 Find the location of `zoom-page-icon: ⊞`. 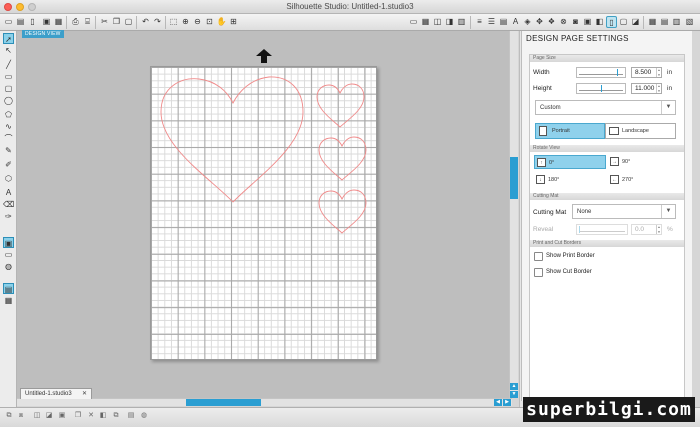

zoom-page-icon: ⊞ is located at coordinates (233, 22).